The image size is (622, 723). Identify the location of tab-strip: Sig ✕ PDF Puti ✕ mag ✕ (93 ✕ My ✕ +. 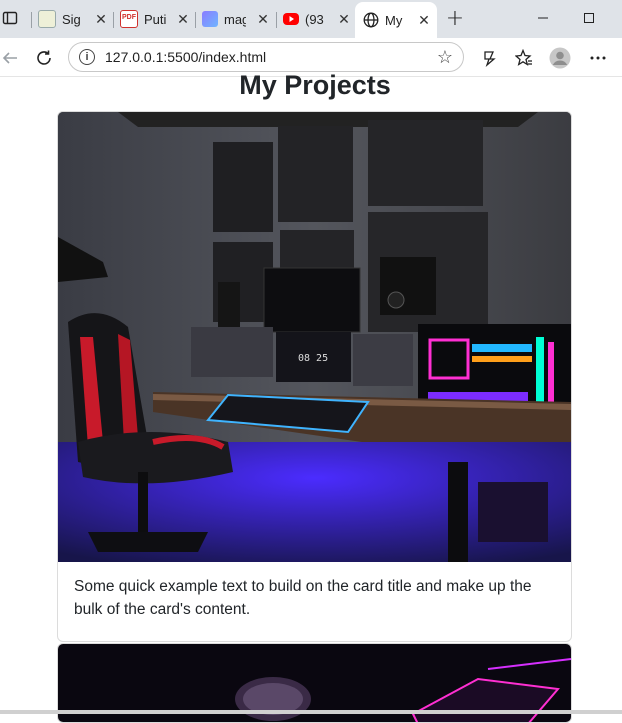
(311, 19).